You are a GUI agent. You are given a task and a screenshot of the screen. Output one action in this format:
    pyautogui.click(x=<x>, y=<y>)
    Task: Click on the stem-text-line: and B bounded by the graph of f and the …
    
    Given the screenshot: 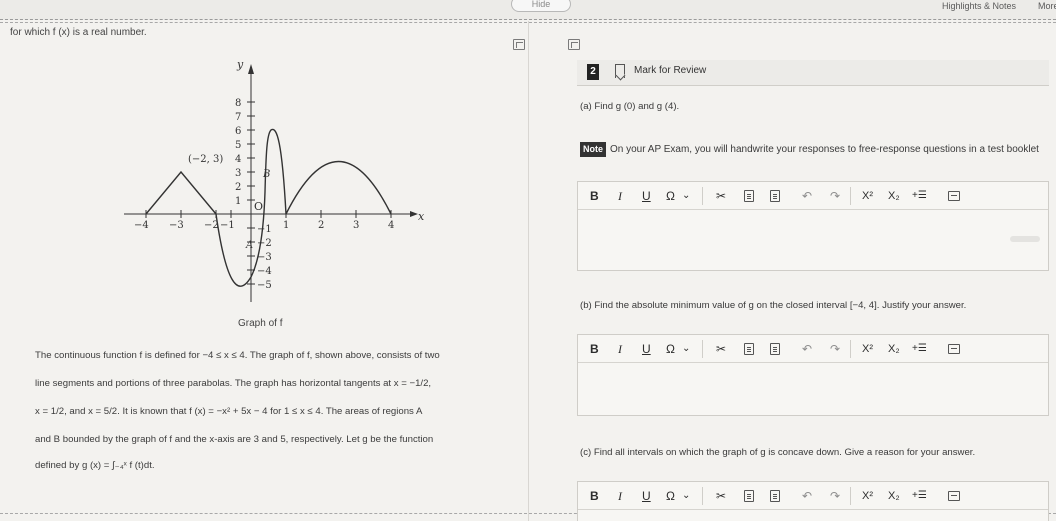 What is the action you would take?
    pyautogui.click(x=234, y=439)
    